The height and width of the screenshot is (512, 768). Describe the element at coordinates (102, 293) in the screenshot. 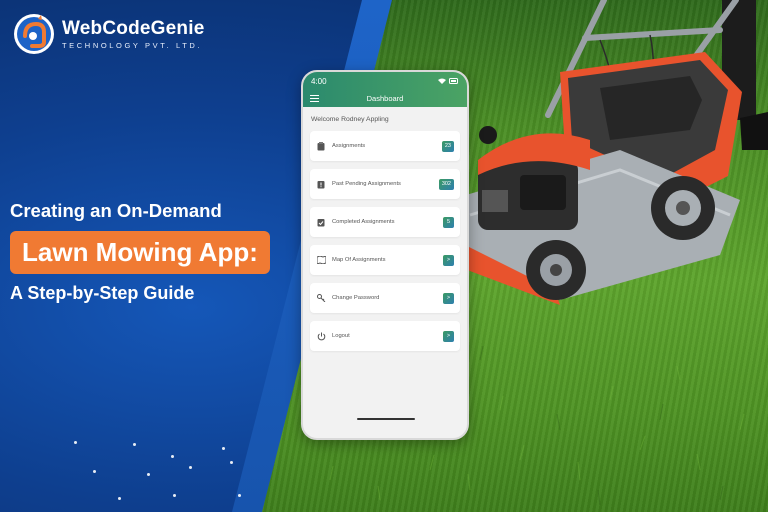

I see `headline-line3: A Step-by-Step Guide` at that location.